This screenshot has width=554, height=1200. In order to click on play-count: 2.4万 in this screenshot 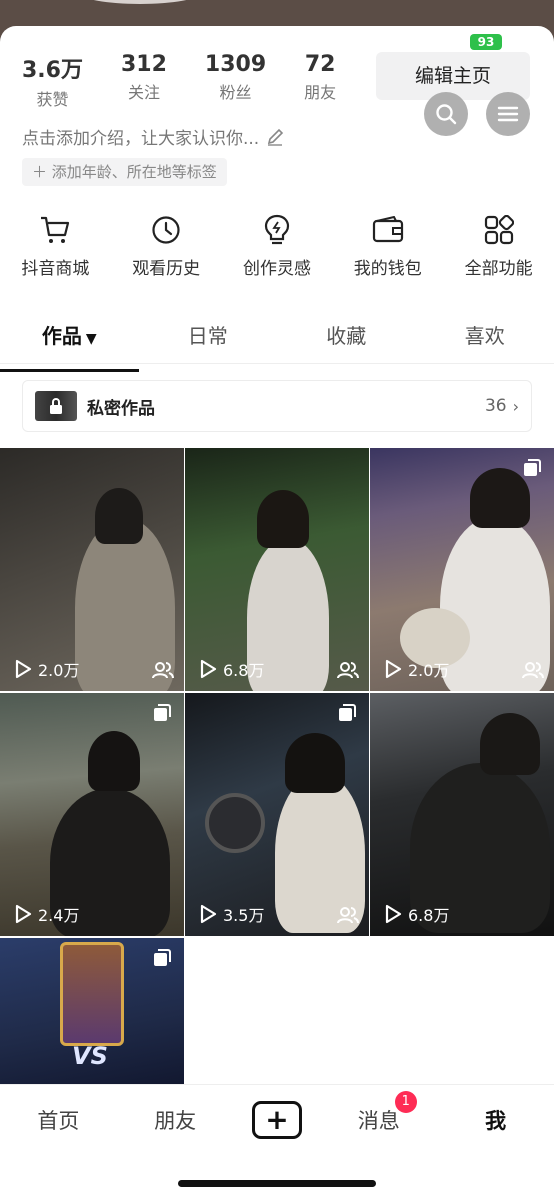, I will do `click(46, 914)`.